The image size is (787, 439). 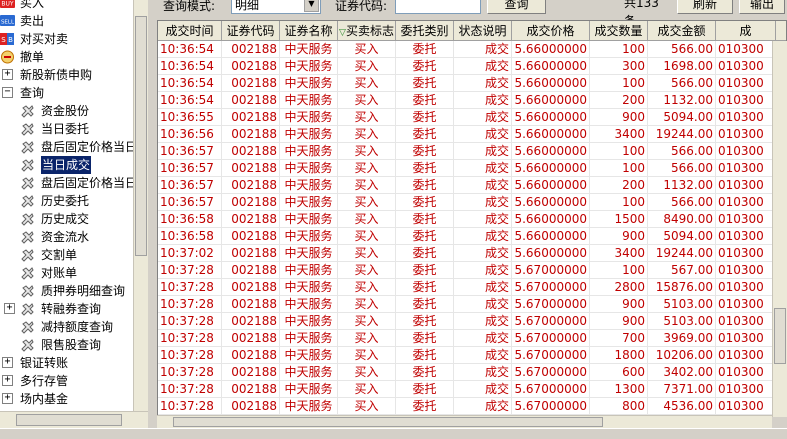 What do you see at coordinates (276, 7) in the screenshot?
I see `query-mode-select: 明细 ▼` at bounding box center [276, 7].